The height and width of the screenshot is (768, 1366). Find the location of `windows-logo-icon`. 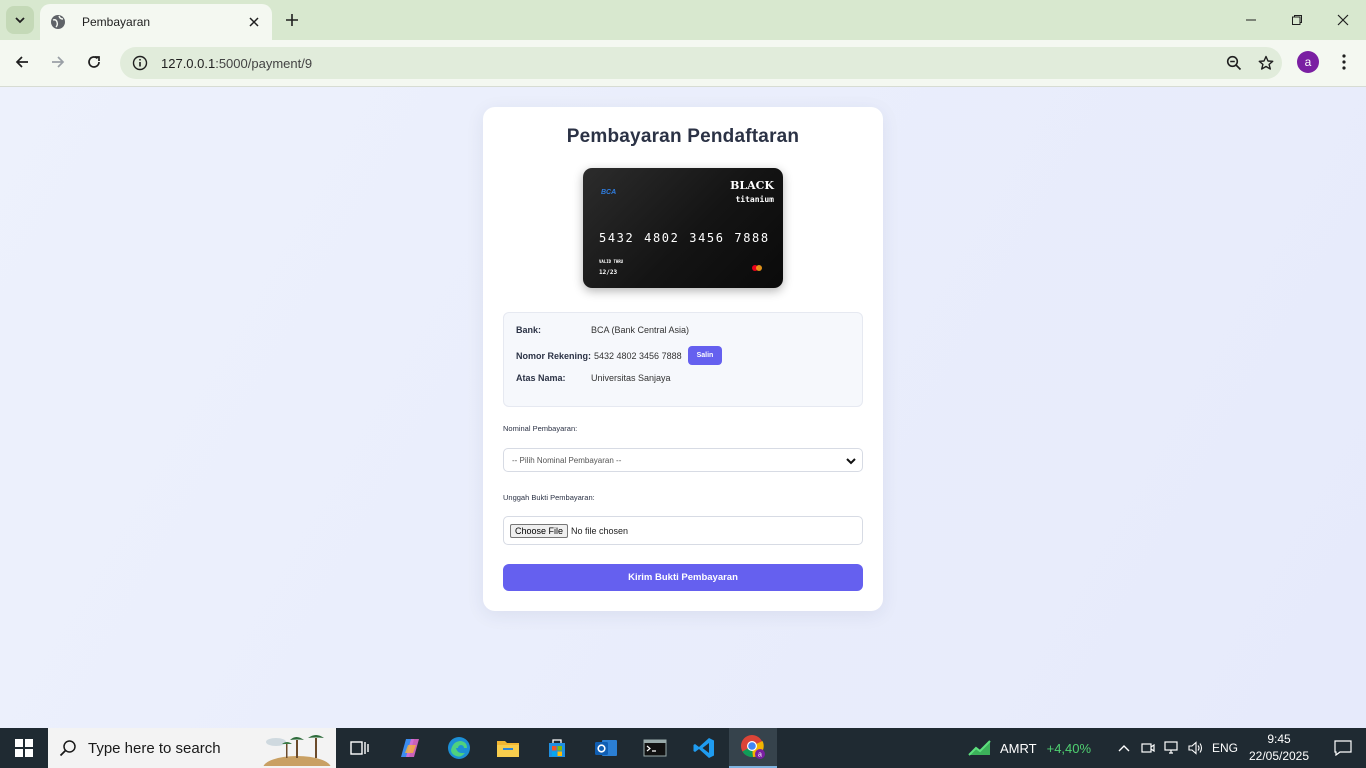

windows-logo-icon is located at coordinates (24, 748).